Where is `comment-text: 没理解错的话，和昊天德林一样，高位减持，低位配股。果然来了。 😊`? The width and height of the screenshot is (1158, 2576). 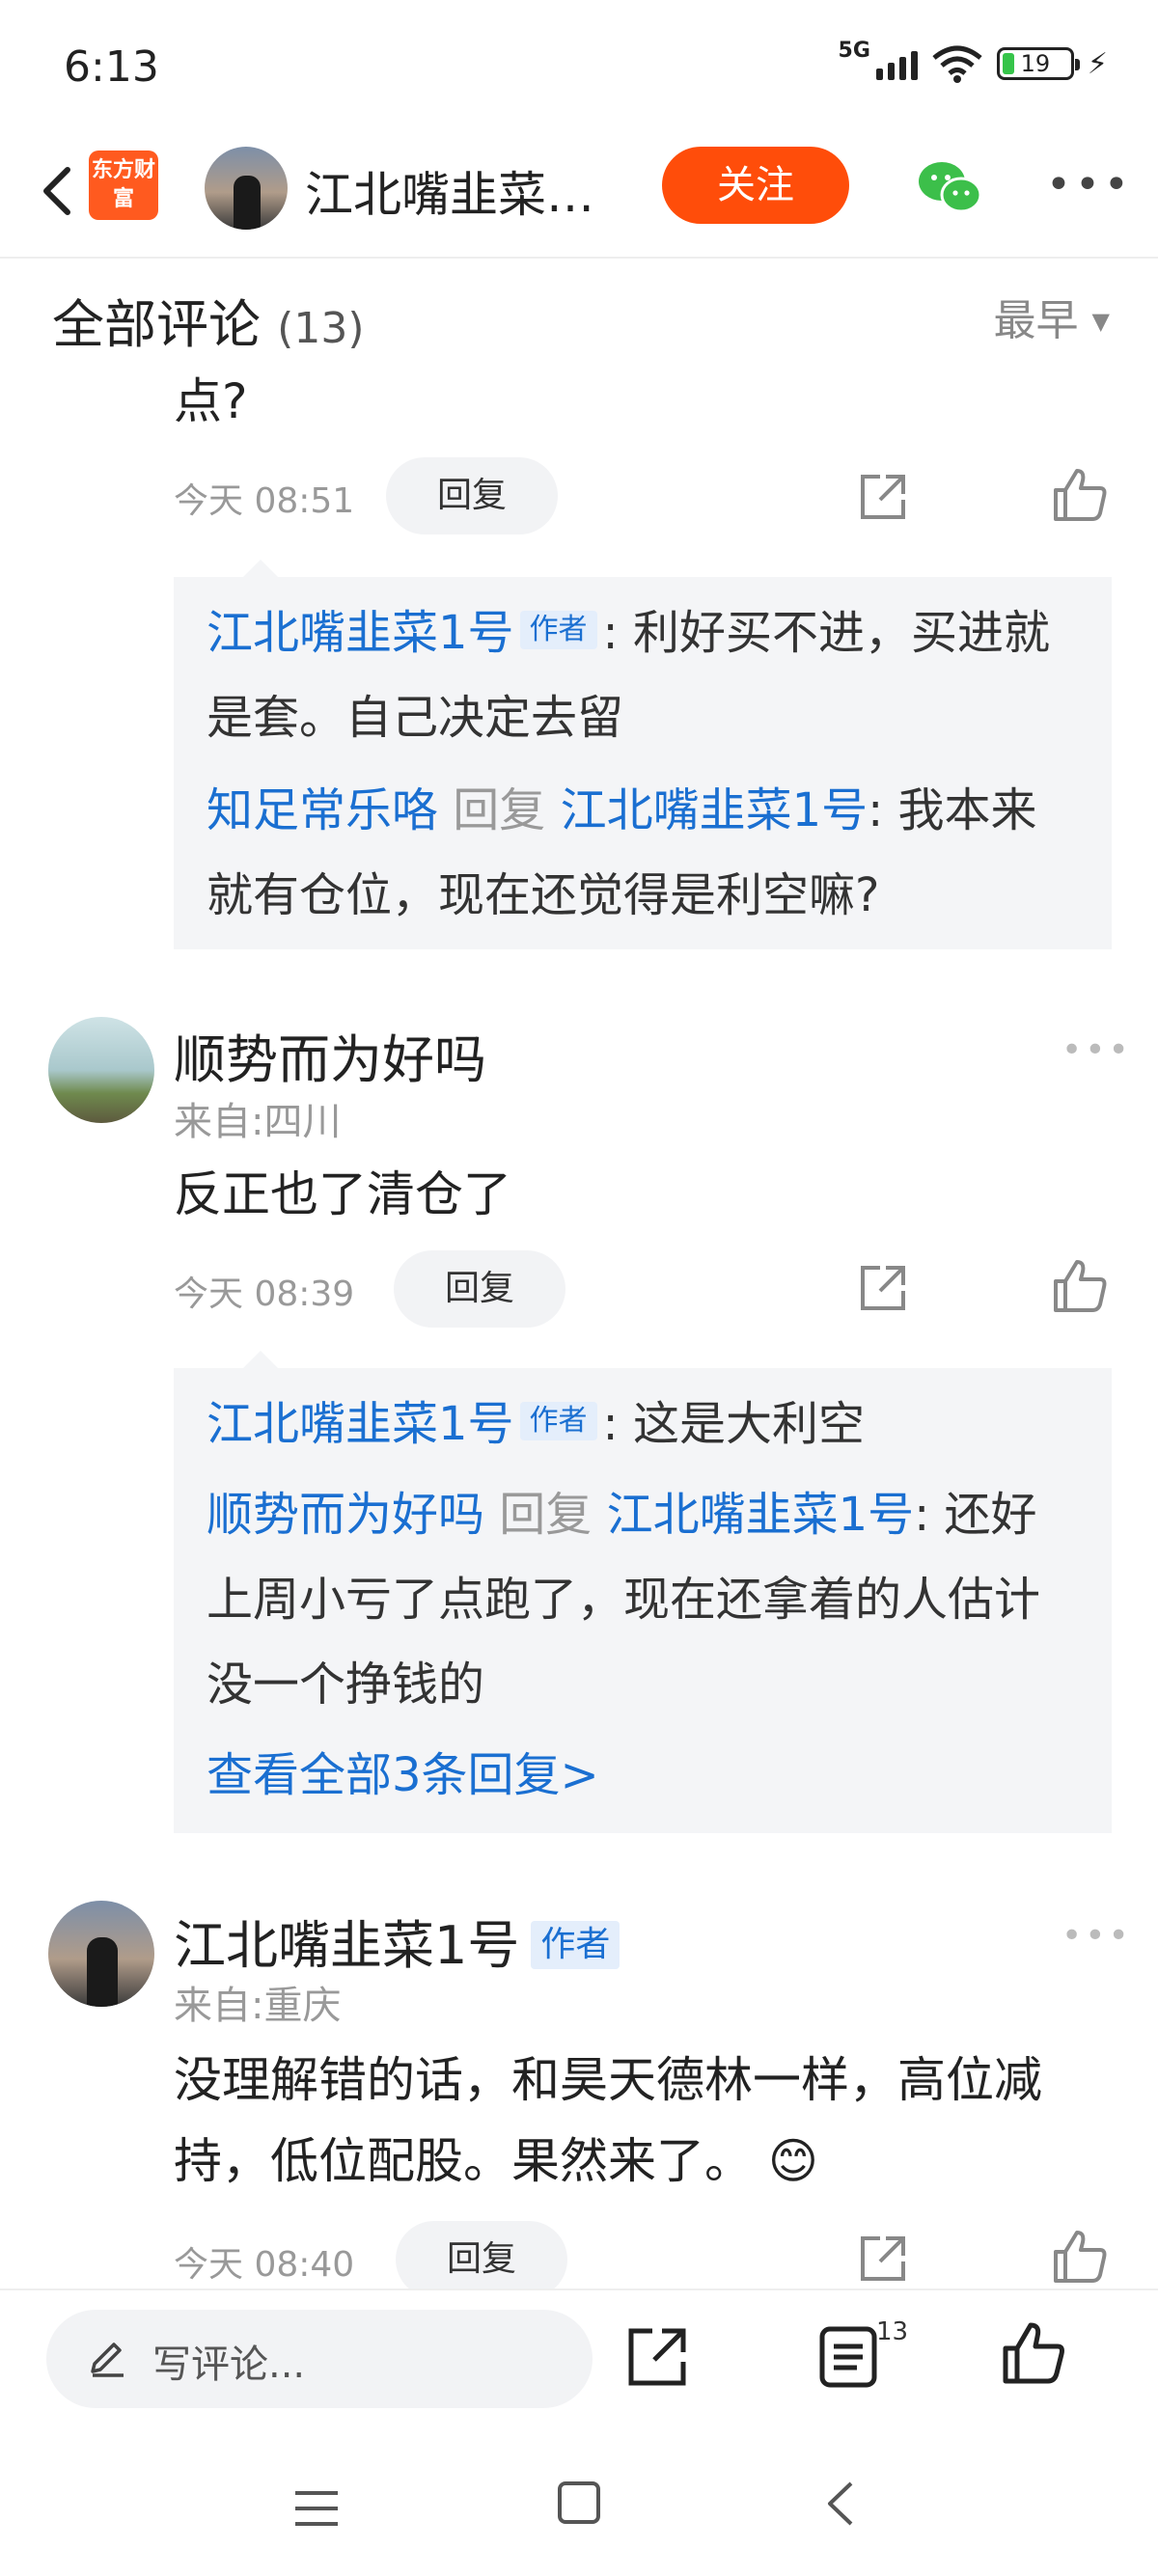 comment-text: 没理解错的话，和昊天德林一样，高位减持，低位配股。果然来了。 😊 is located at coordinates (651, 2121).